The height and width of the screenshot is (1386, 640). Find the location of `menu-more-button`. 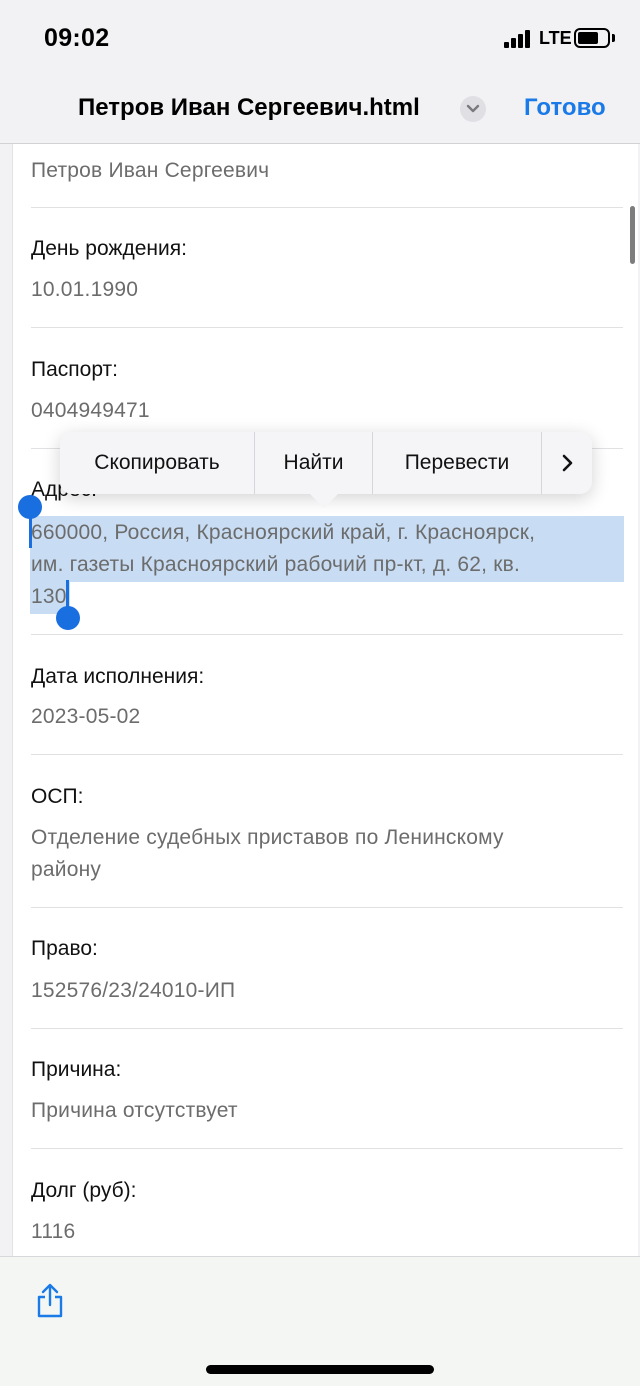

menu-more-button is located at coordinates (567, 463).